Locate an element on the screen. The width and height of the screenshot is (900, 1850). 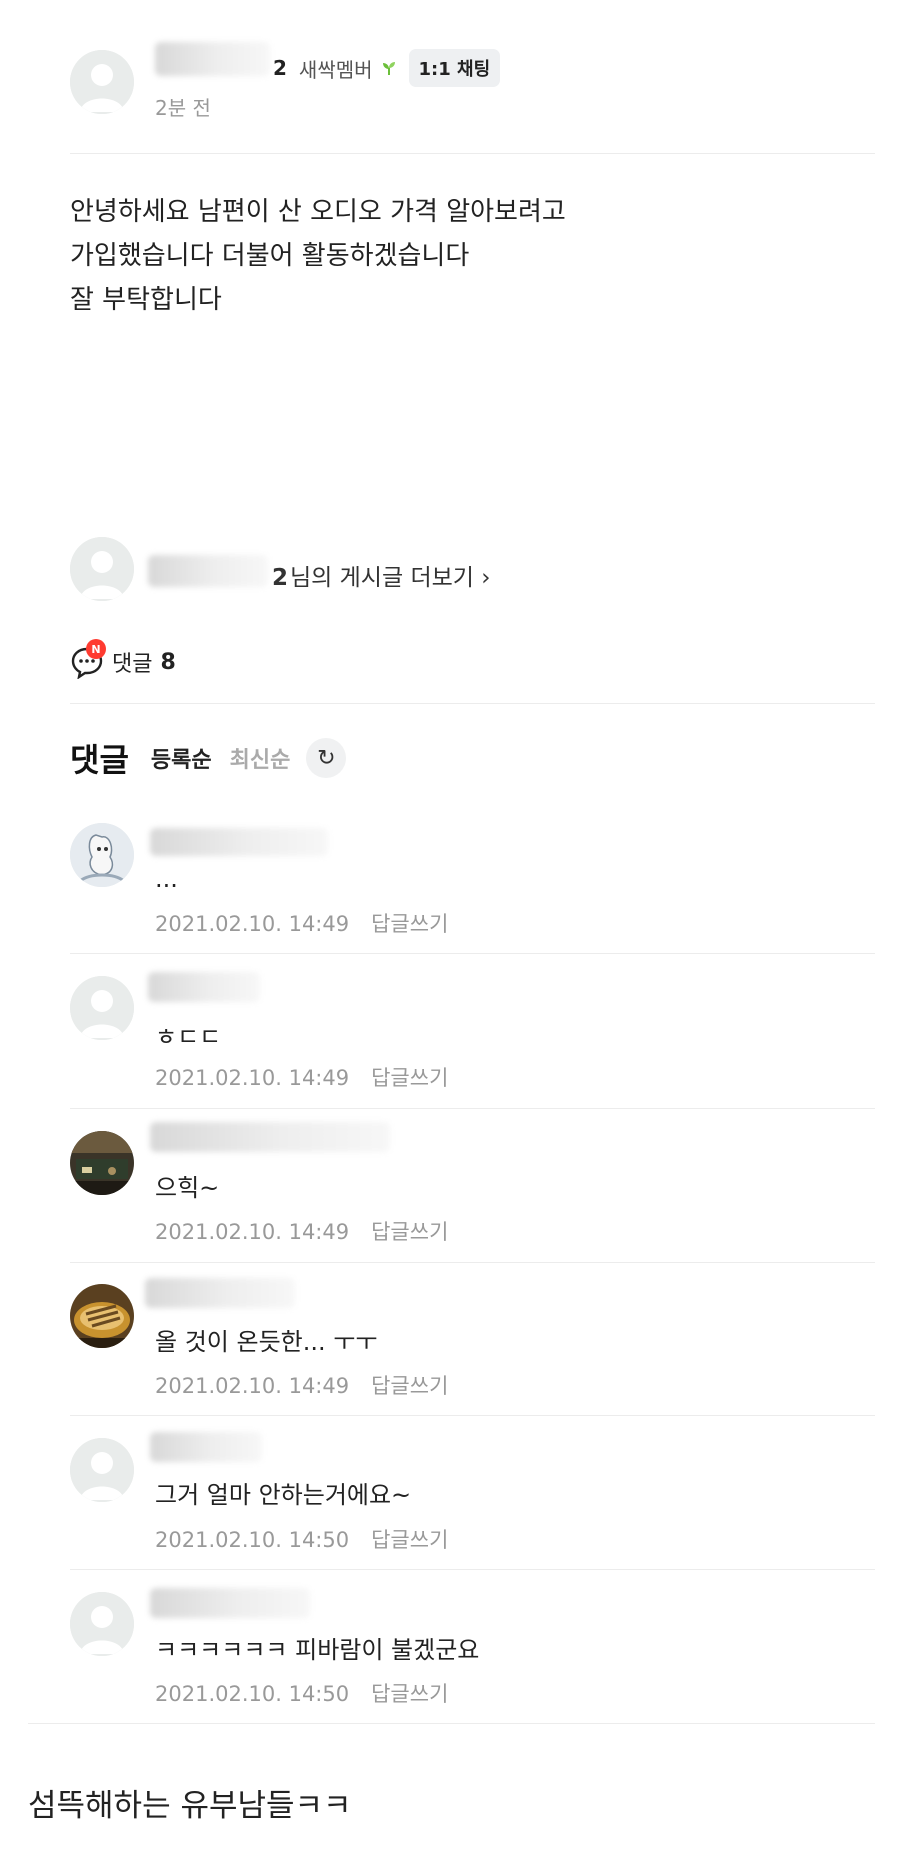
sprout-icon is located at coordinates (388, 68).